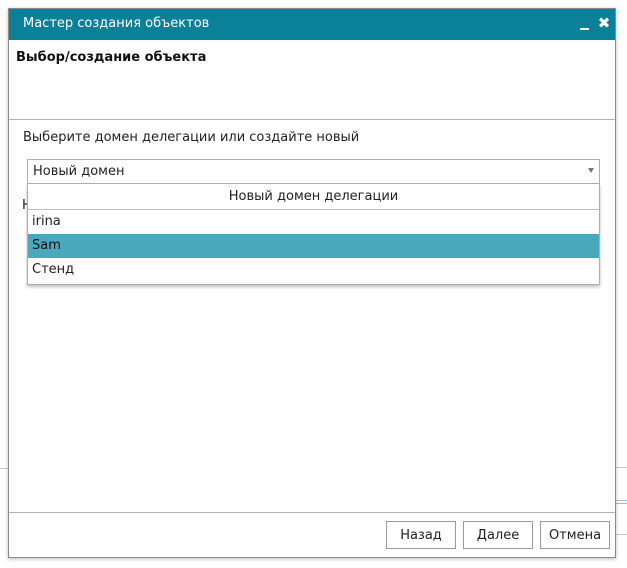  What do you see at coordinates (312, 24) in the screenshot?
I see `dialog-titlebar: Мастер создания объектов ✖` at bounding box center [312, 24].